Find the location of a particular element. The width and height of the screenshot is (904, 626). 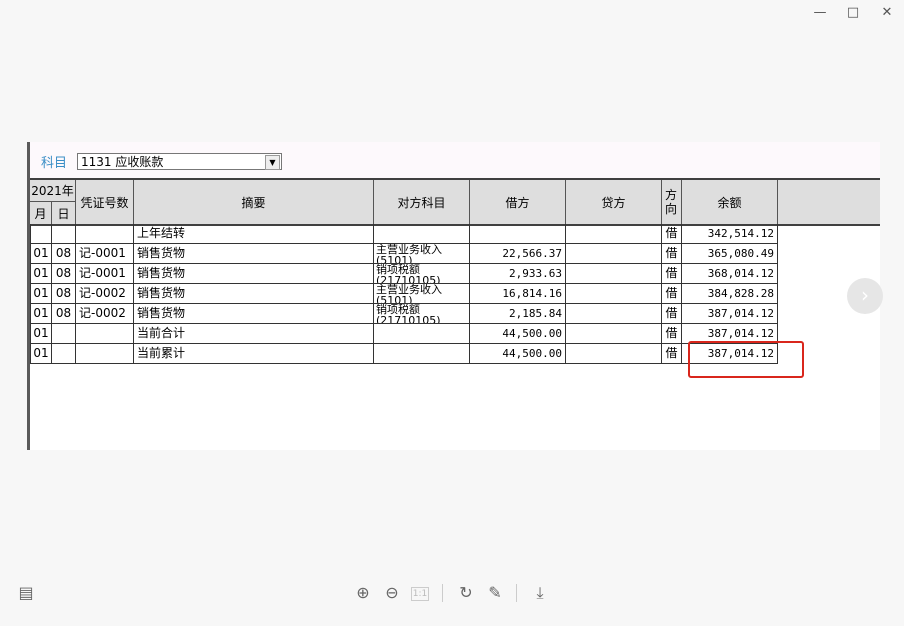

header-voucher: 凭证号数 is located at coordinates (105, 202).